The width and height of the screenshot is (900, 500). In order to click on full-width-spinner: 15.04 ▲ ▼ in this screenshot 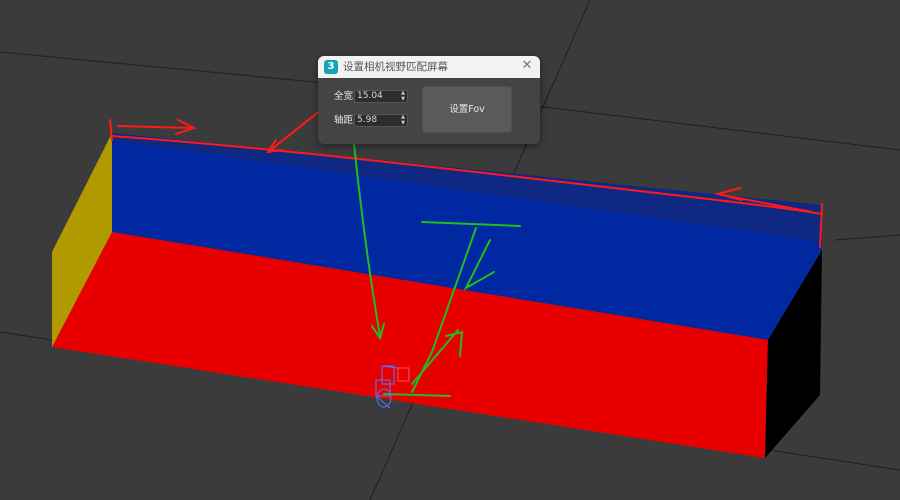, I will do `click(381, 96)`.